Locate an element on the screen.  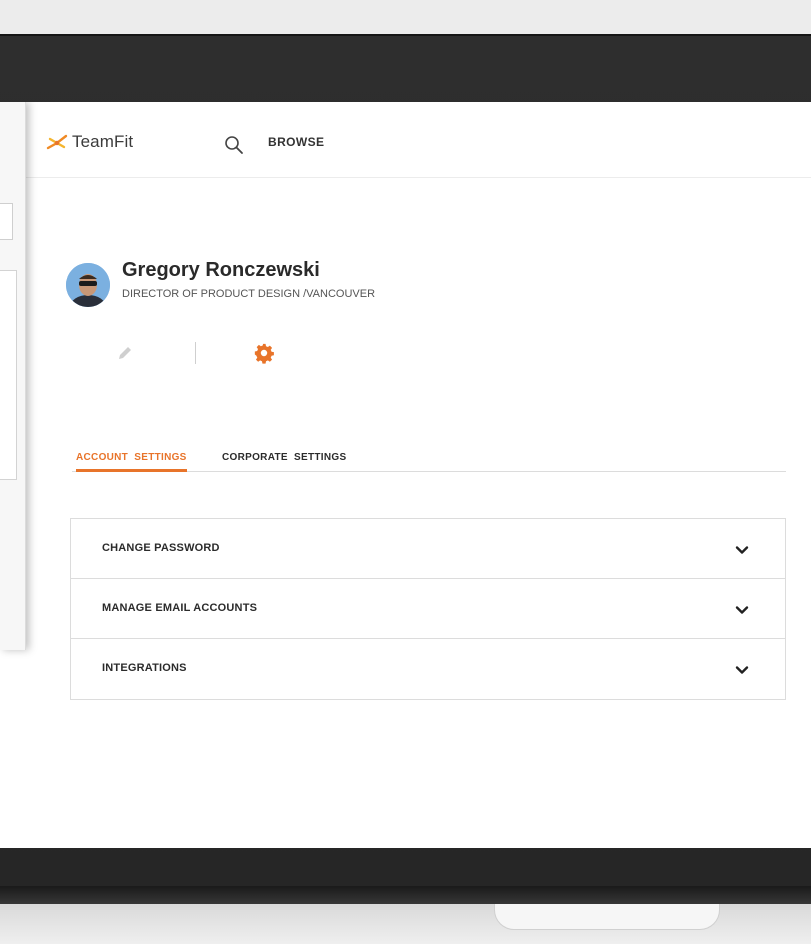
laptop-hinge is located at coordinates (405, 896).